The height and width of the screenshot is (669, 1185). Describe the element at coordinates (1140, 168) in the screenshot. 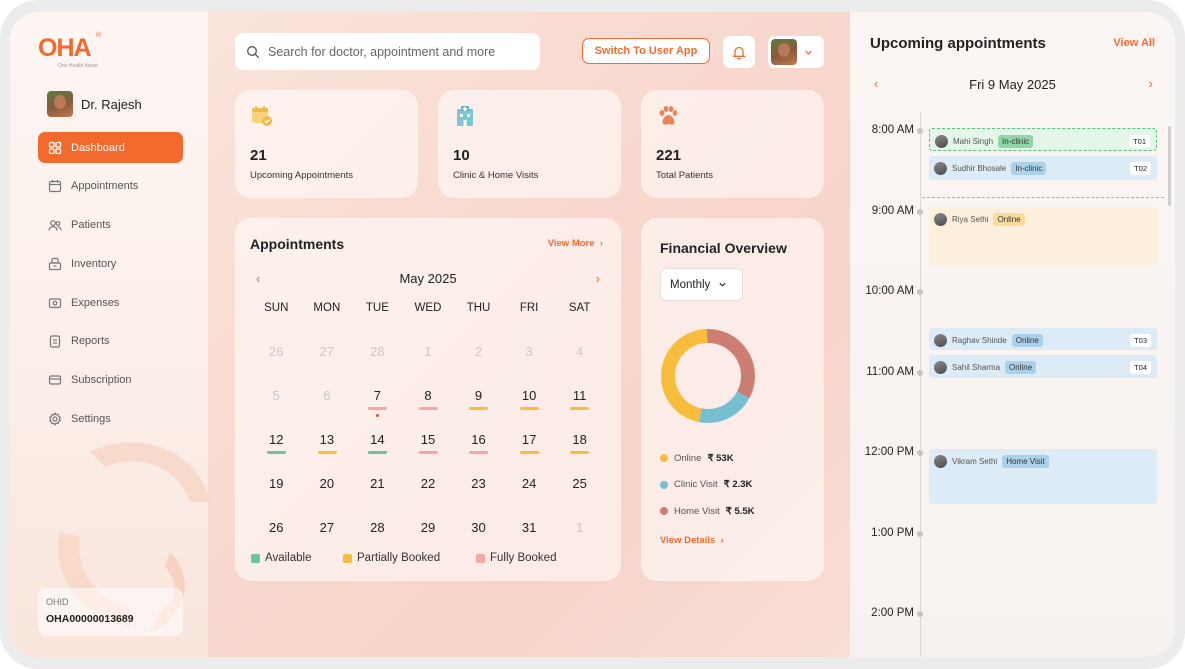

I see `token-badge: T02` at that location.